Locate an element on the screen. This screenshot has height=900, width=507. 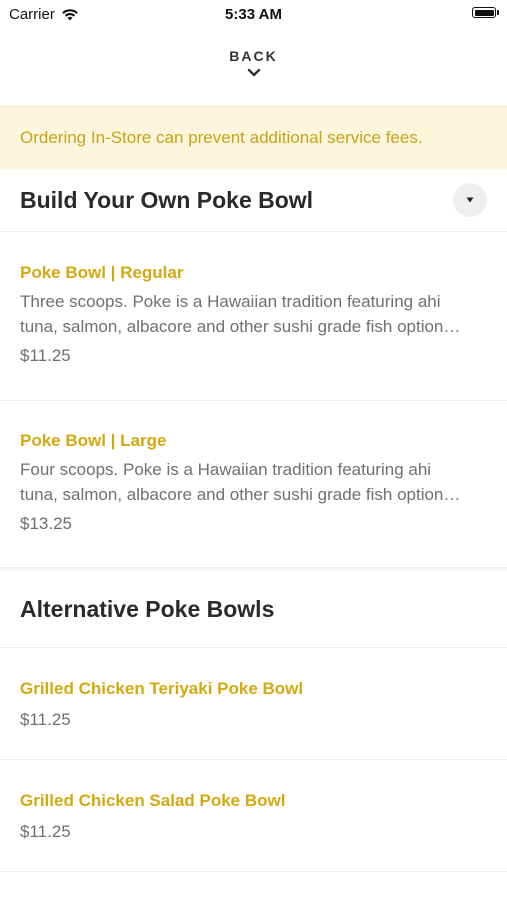
item-name: Grilled Chicken Salad Poke Bowl is located at coordinates (153, 800).